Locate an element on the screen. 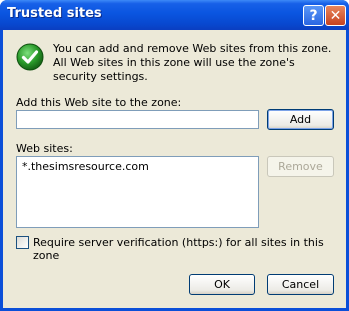  cancel-button-label: Cancel is located at coordinates (300, 284).